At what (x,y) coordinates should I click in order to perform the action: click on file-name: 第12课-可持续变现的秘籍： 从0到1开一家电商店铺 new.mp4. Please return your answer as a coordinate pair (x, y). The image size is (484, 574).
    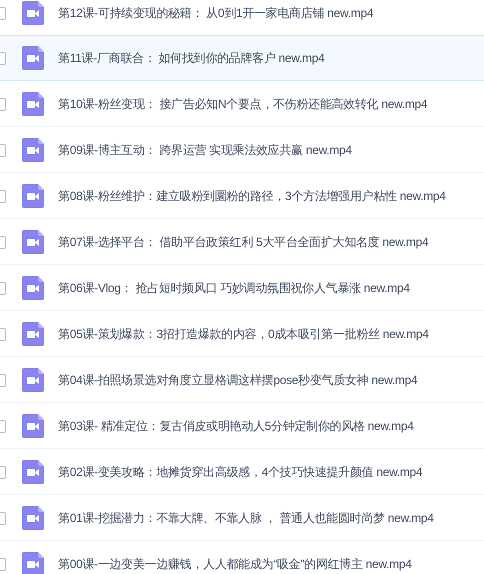
    Looking at the image, I should click on (216, 13).